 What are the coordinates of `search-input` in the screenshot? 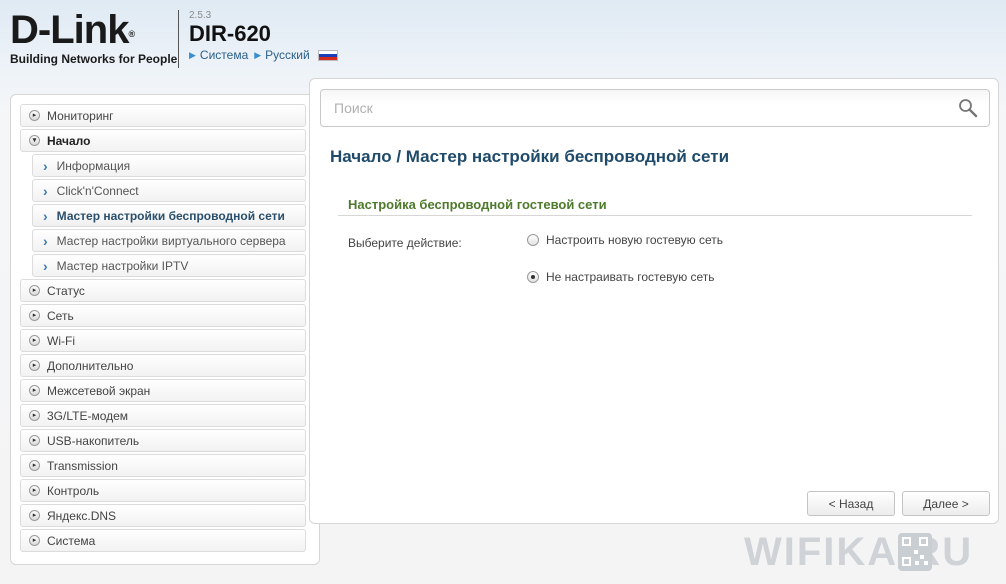 It's located at (655, 108).